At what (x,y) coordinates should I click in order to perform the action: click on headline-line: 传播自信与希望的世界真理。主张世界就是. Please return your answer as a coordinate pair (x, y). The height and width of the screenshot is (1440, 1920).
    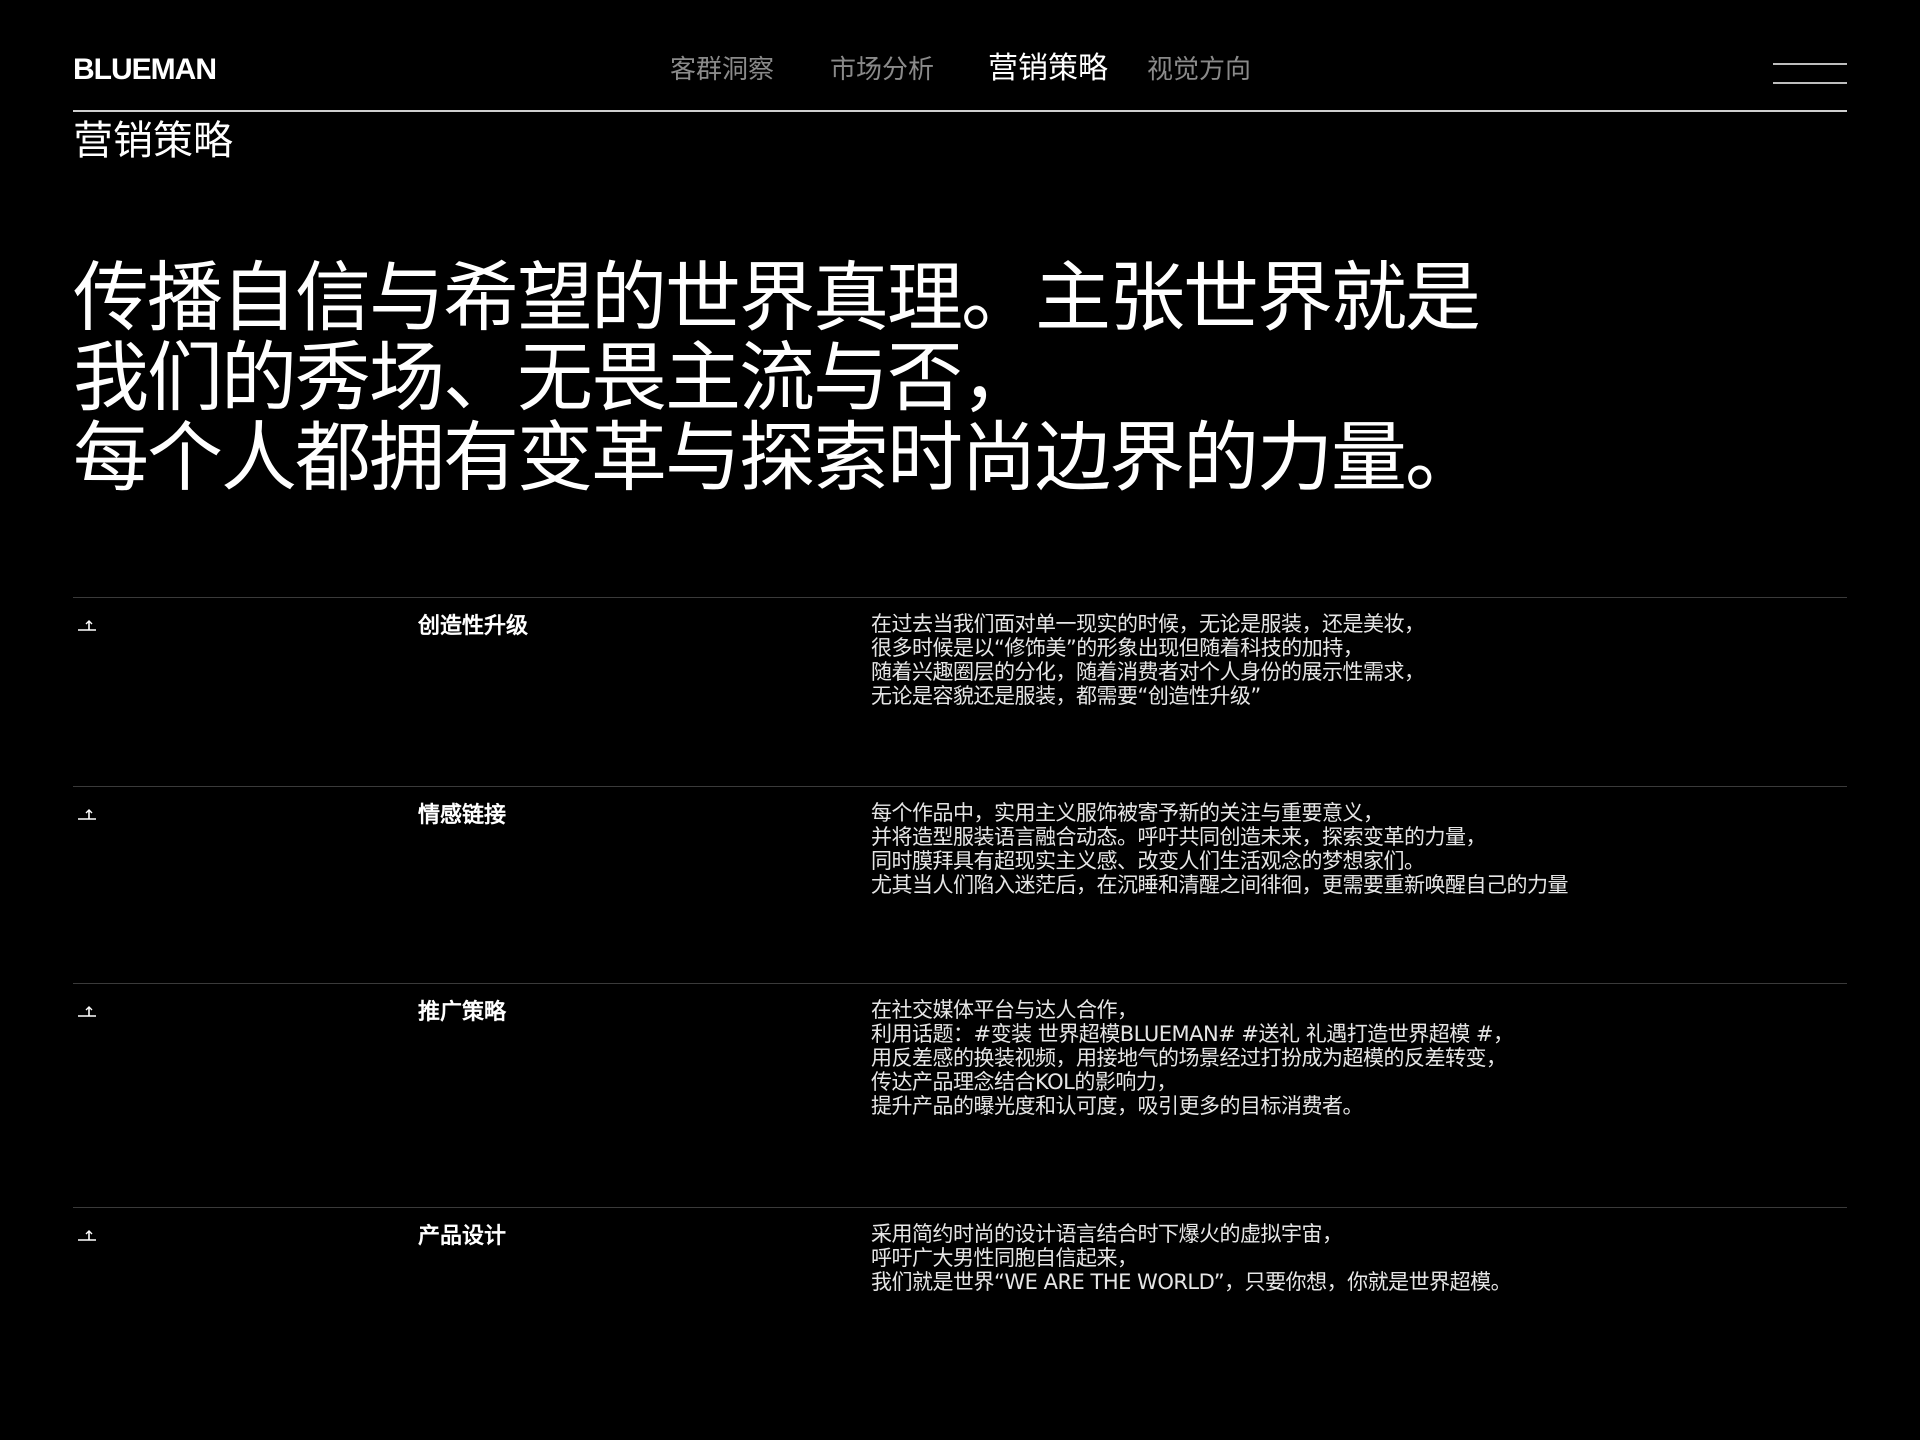
    Looking at the image, I should click on (777, 297).